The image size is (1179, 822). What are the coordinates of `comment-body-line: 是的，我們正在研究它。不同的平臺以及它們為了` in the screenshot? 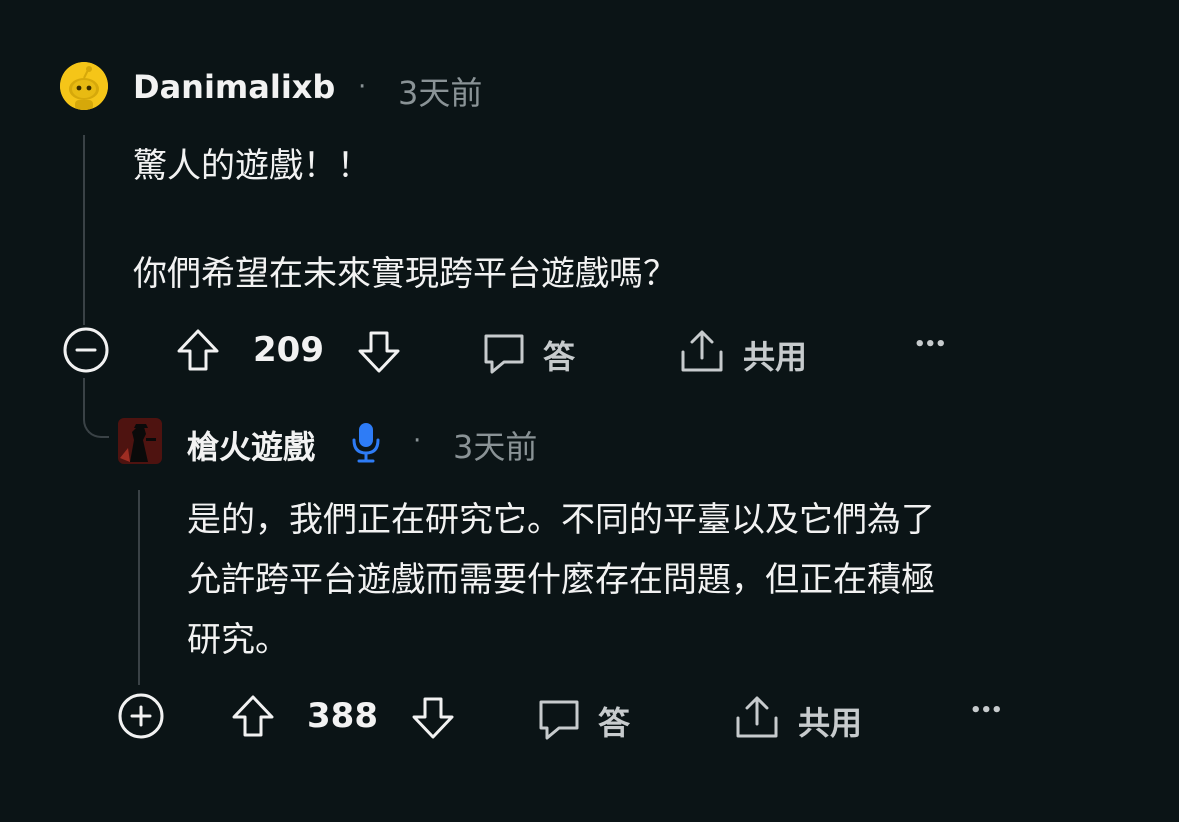 It's located at (561, 520).